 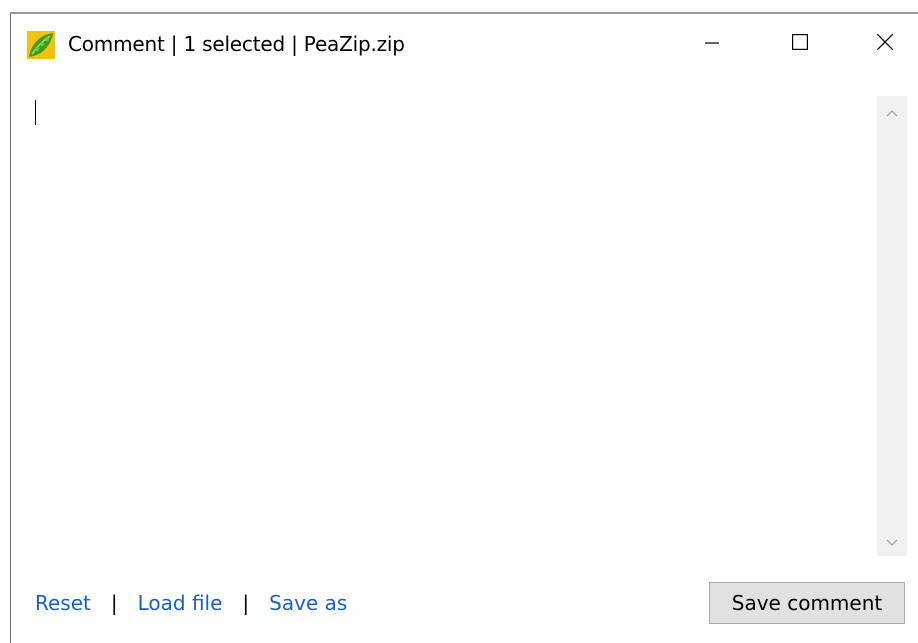 I want to click on scroll-down-button, so click(x=892, y=541).